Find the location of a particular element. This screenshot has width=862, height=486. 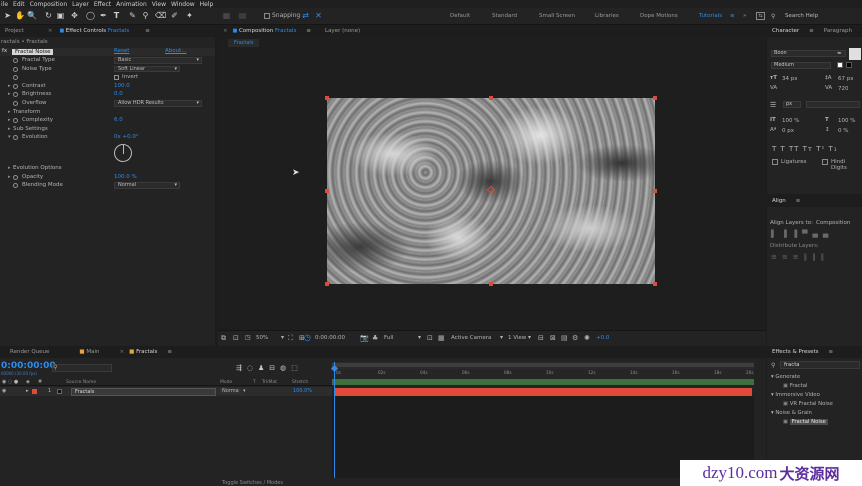

resolution-dropdown: Full is located at coordinates (388, 338).